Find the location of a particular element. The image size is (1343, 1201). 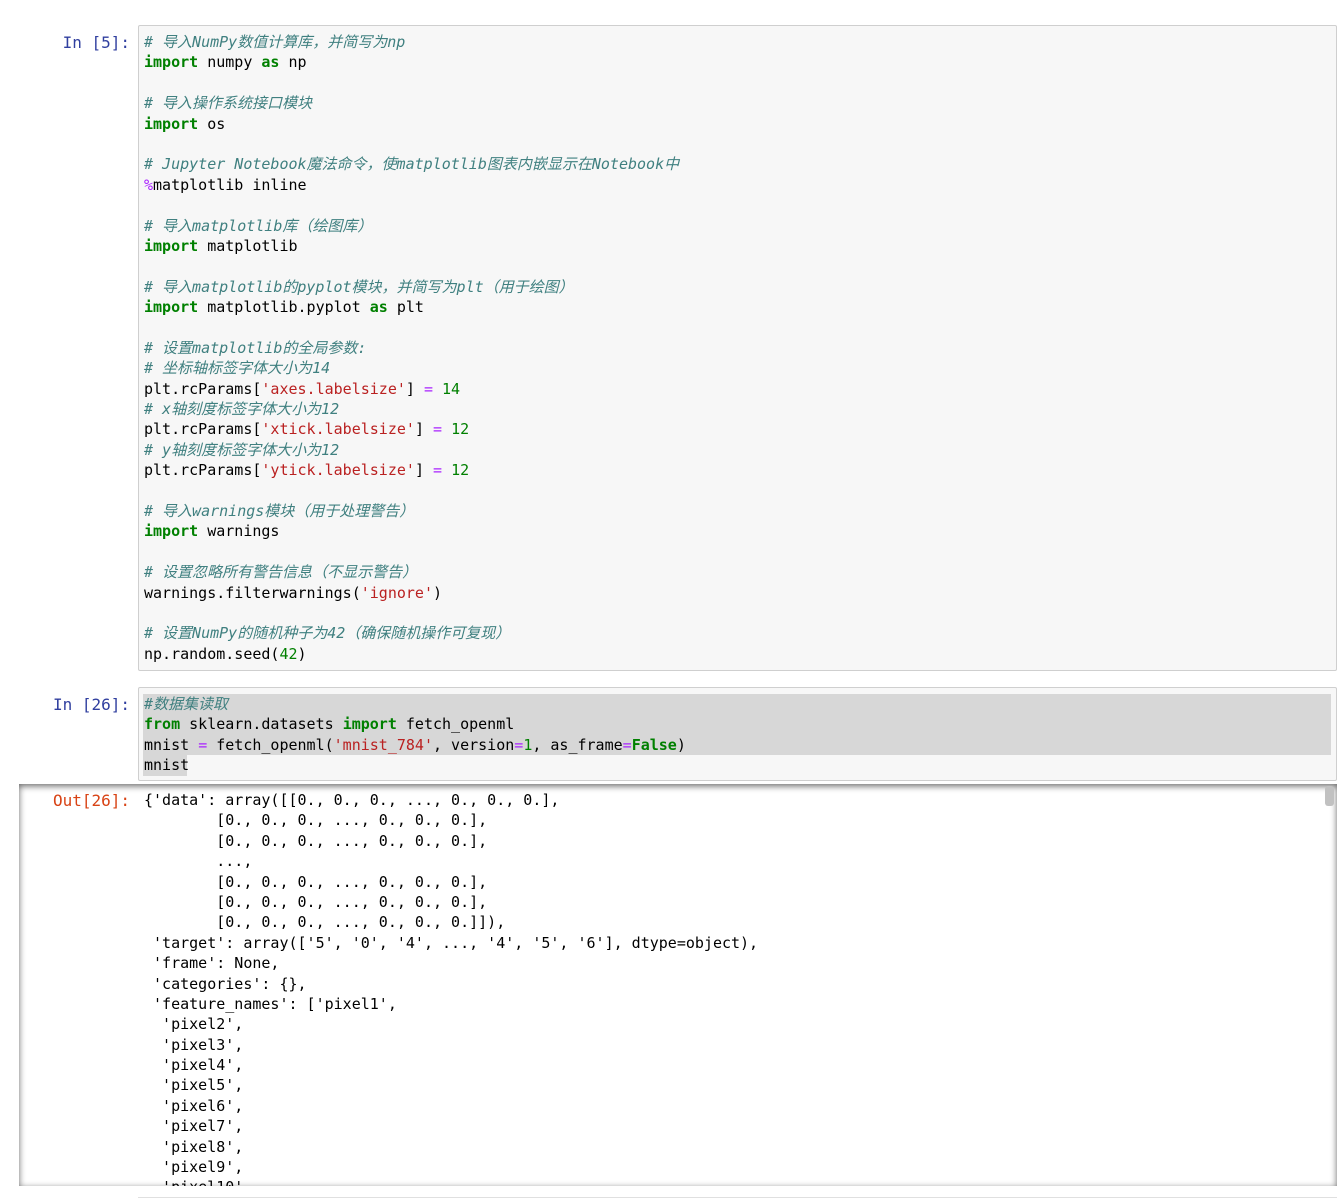

code-line: plt.rcParams['ytick.labelsize'] = 12 is located at coordinates (411, 470).